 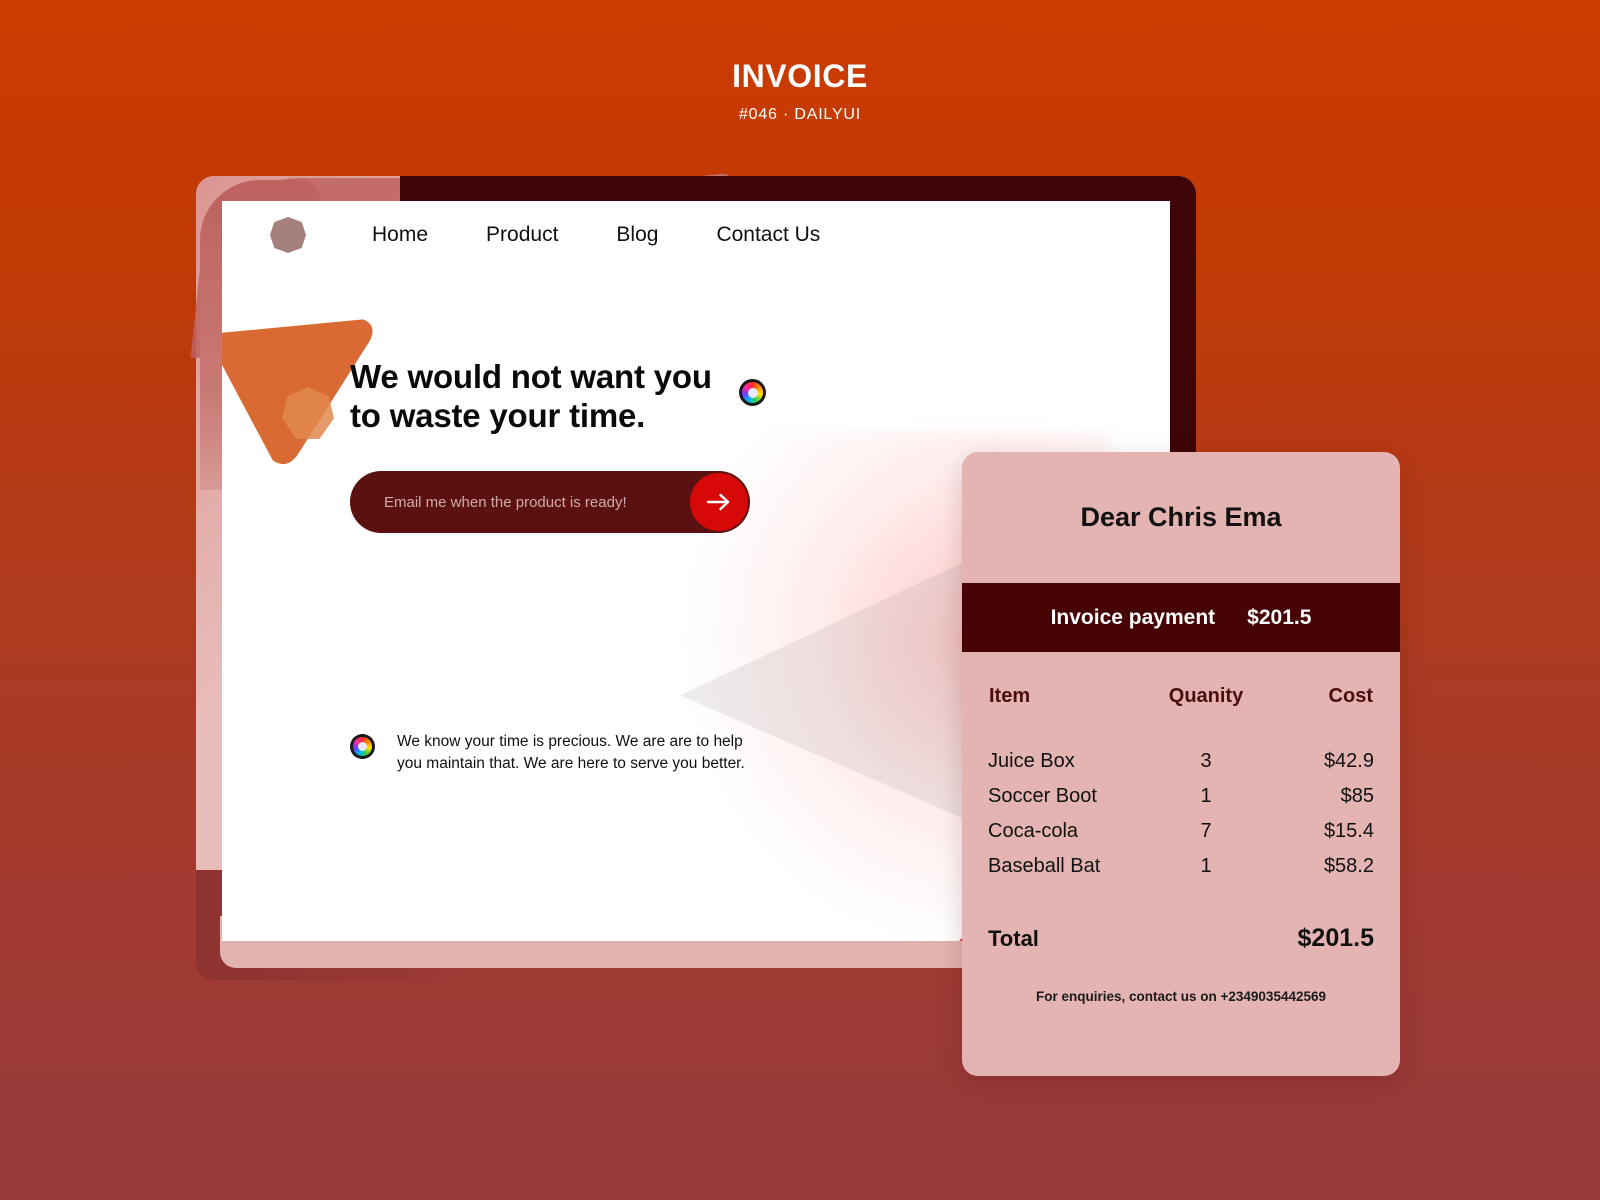 What do you see at coordinates (1013, 938) in the screenshot?
I see `invoice-total-label: Total` at bounding box center [1013, 938].